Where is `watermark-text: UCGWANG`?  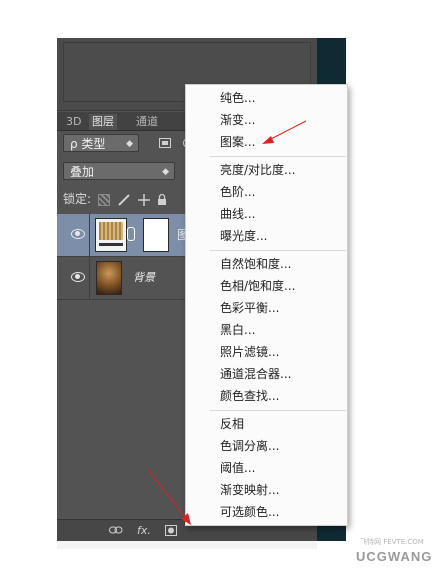
watermark-text: UCGWANG is located at coordinates (394, 556).